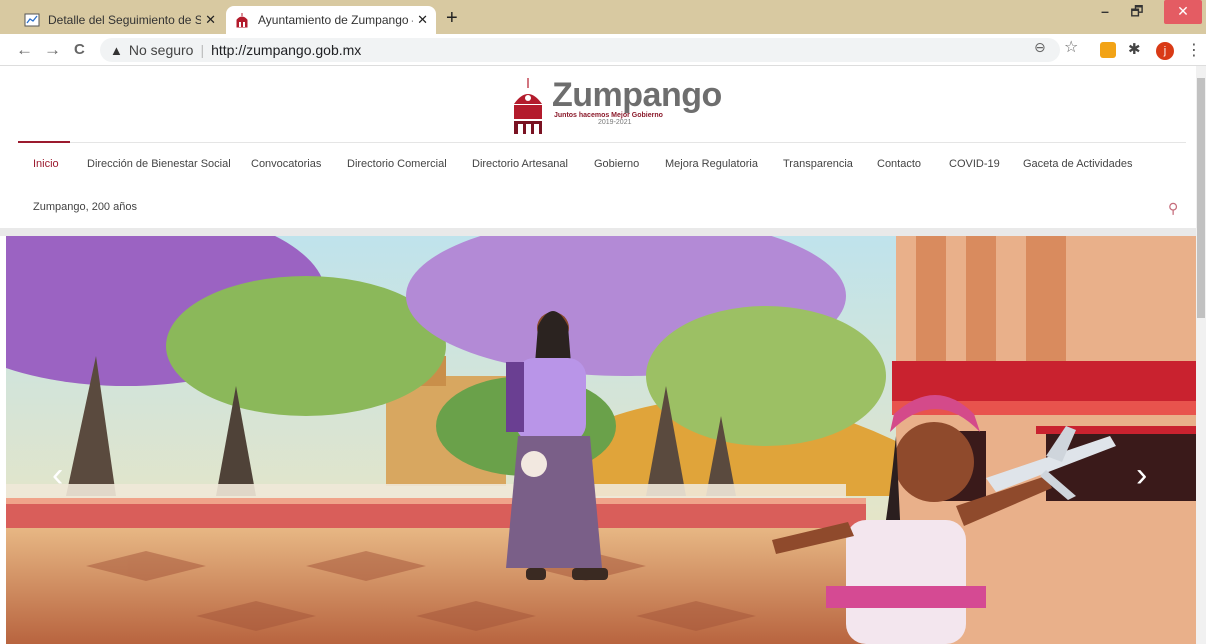  I want to click on nav-item-mejora-regulatoria: Mejora Regulatoria, so click(711, 164).